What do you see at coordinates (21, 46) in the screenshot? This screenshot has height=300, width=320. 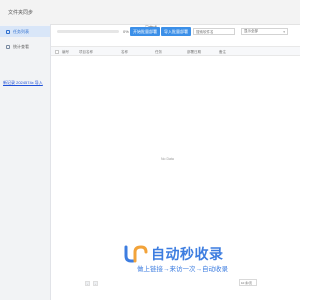 I see `sidebar-item-label: 统计查看` at bounding box center [21, 46].